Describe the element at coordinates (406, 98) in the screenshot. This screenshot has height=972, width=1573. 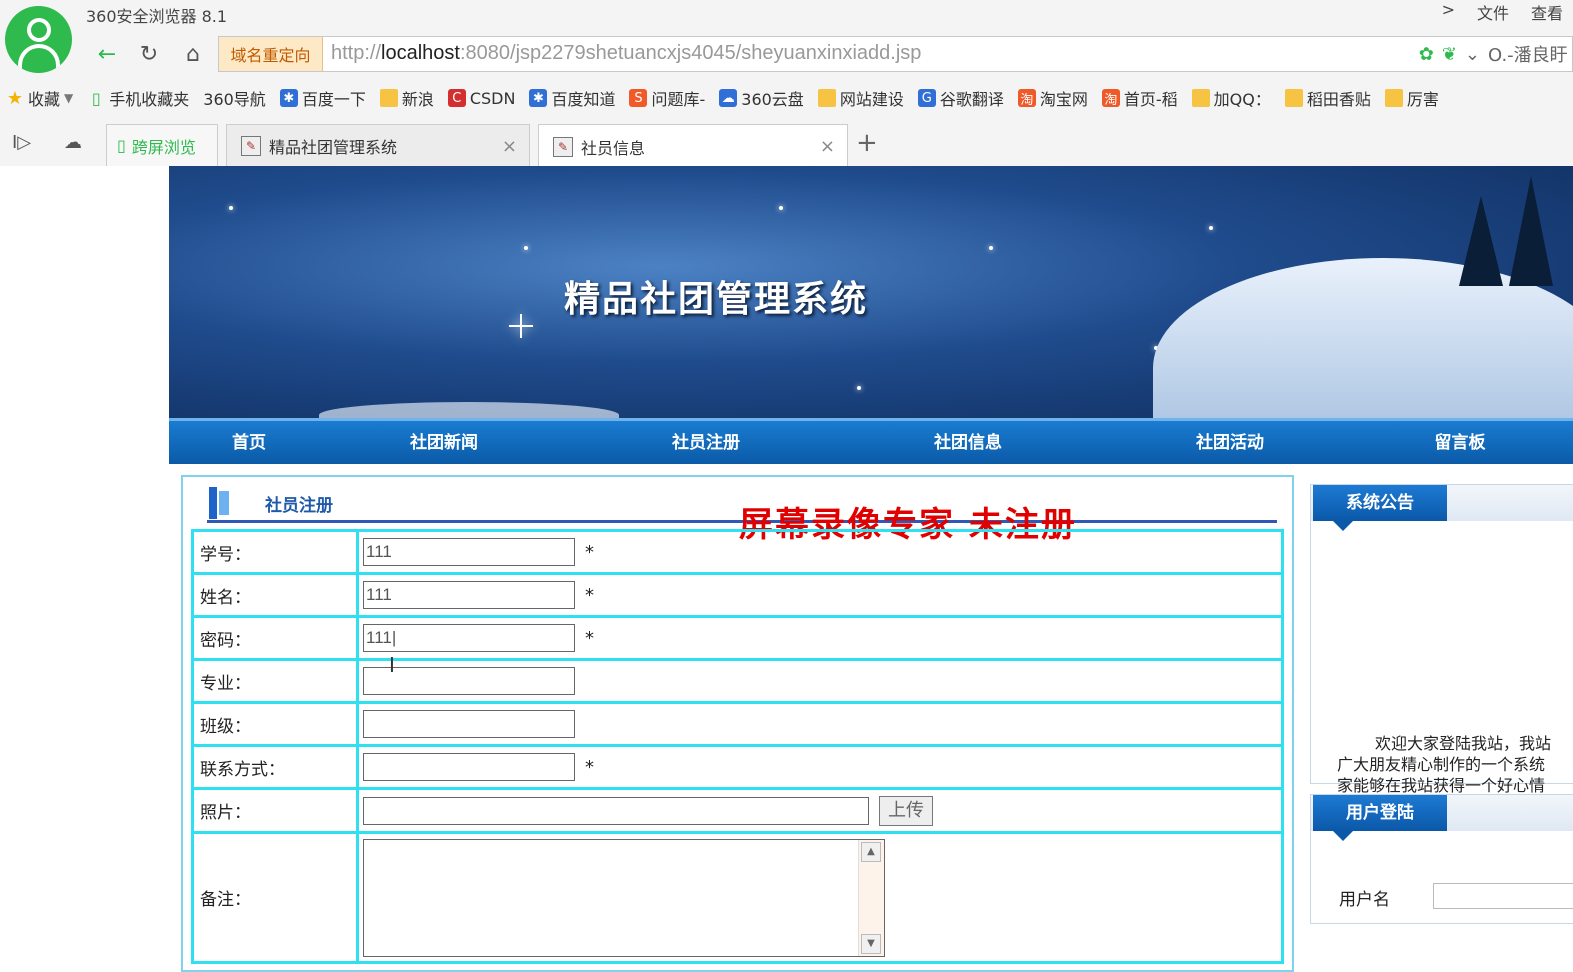
I see `bookmark-item: 新浪` at that location.